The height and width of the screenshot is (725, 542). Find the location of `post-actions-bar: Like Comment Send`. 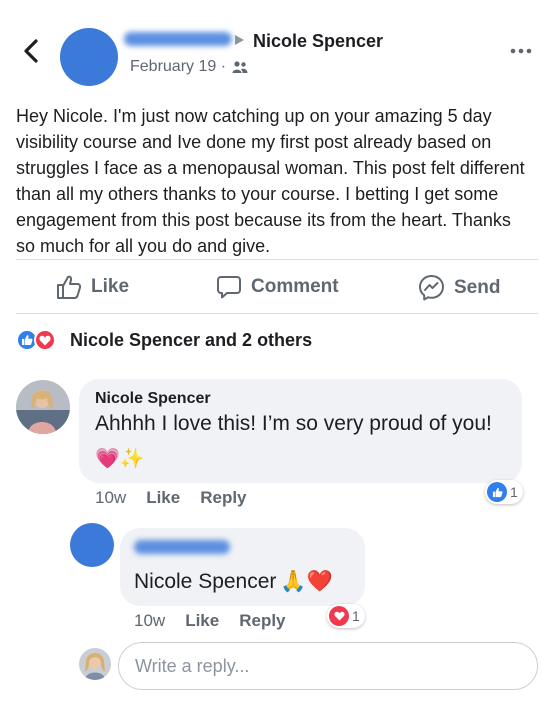

post-actions-bar: Like Comment Send is located at coordinates (271, 288).